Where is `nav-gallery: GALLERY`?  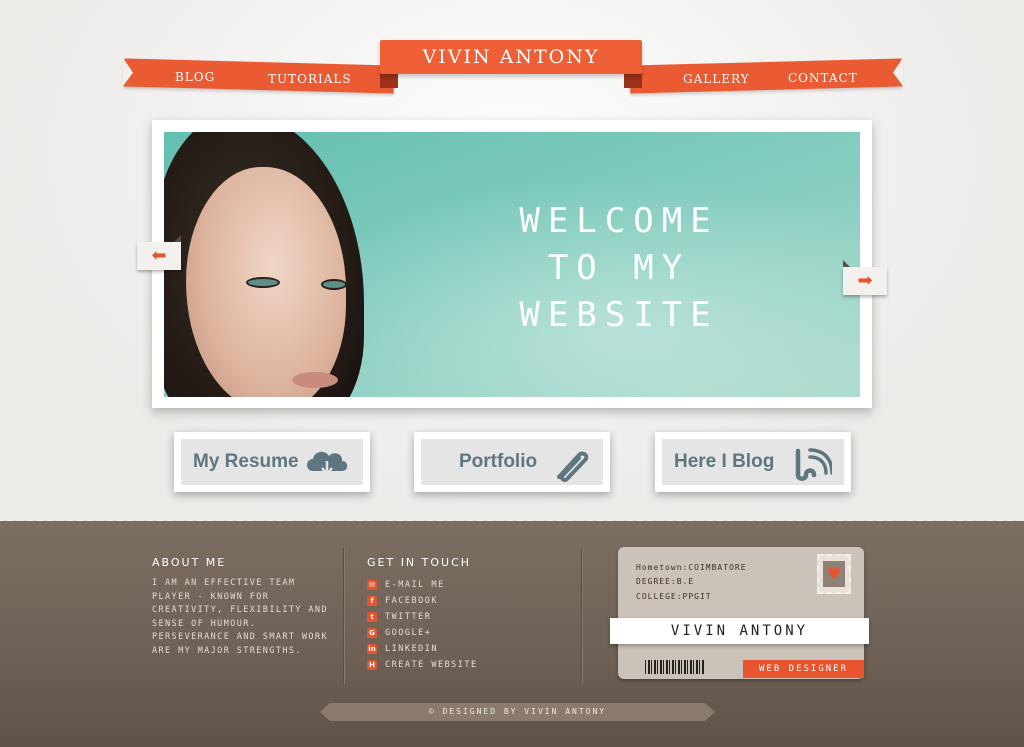
nav-gallery: GALLERY is located at coordinates (716, 79).